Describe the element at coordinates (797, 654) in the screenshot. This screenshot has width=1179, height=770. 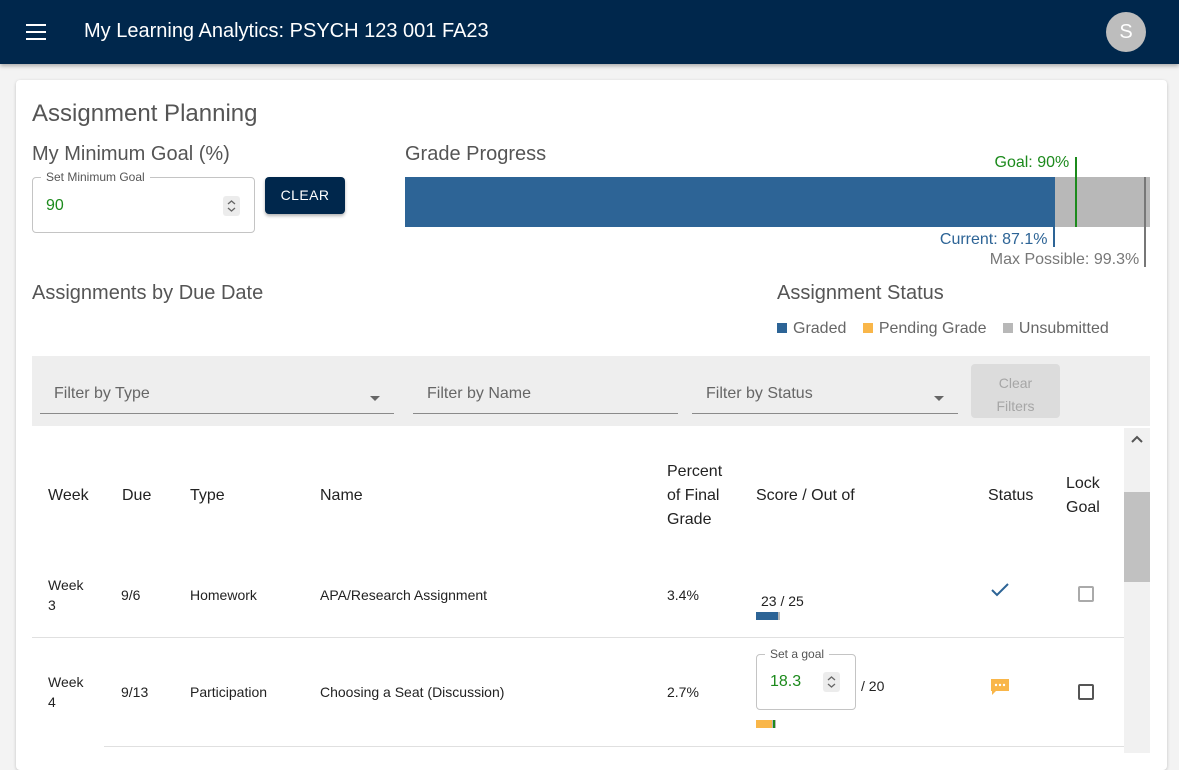
I see `set-goal-label: Set a goal` at that location.